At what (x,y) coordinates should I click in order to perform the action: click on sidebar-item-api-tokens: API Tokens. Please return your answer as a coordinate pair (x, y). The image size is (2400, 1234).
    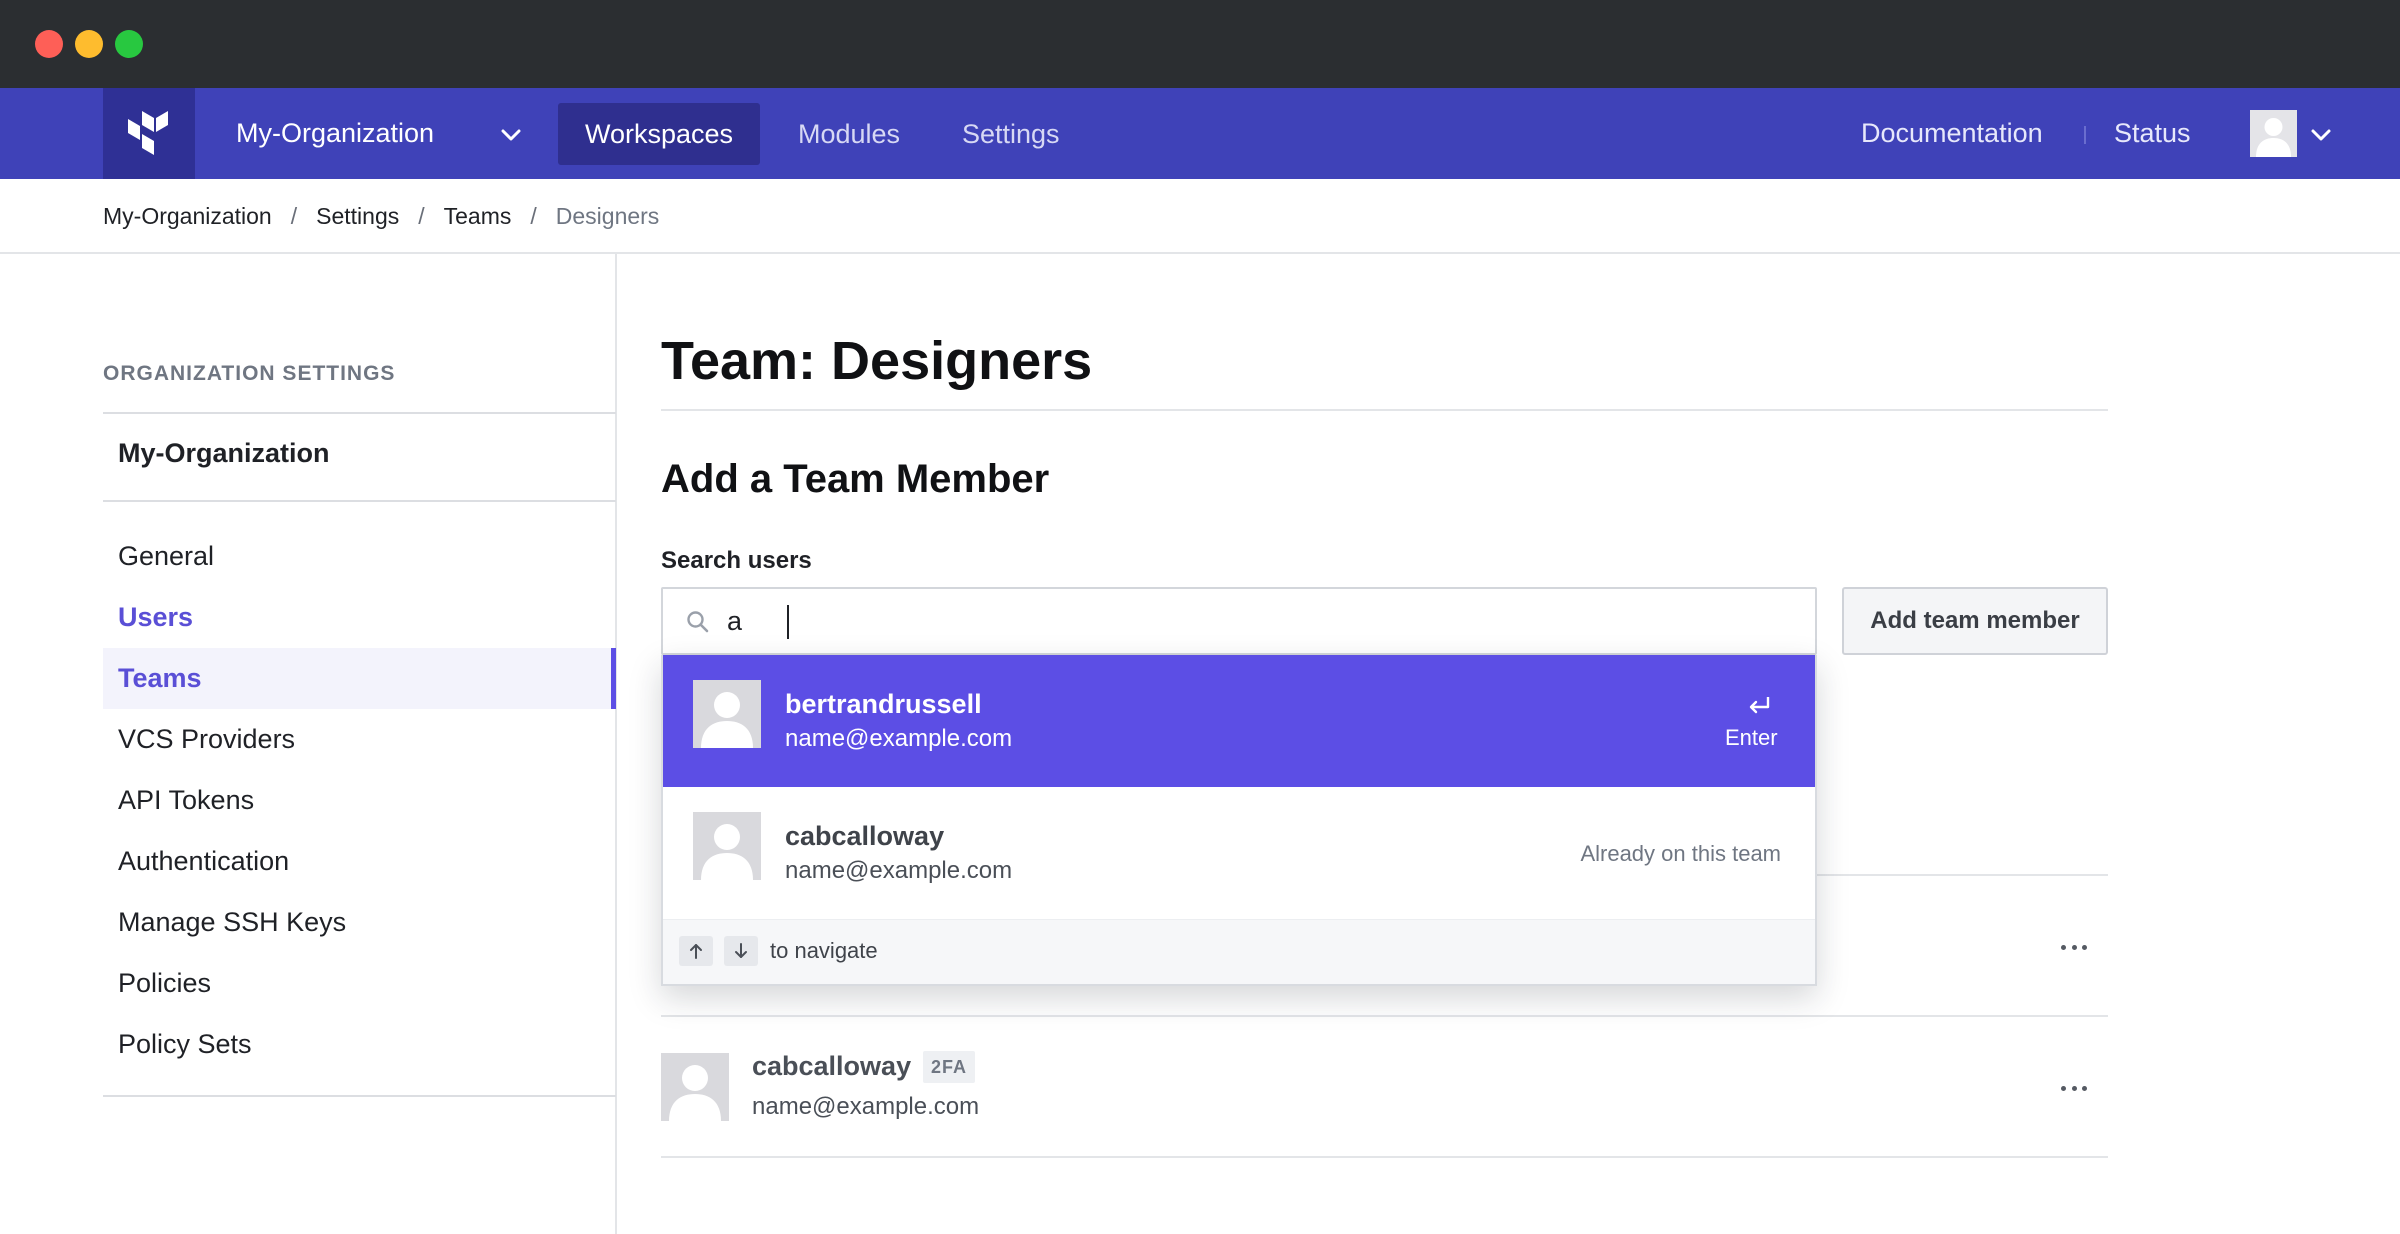
    Looking at the image, I should click on (359, 800).